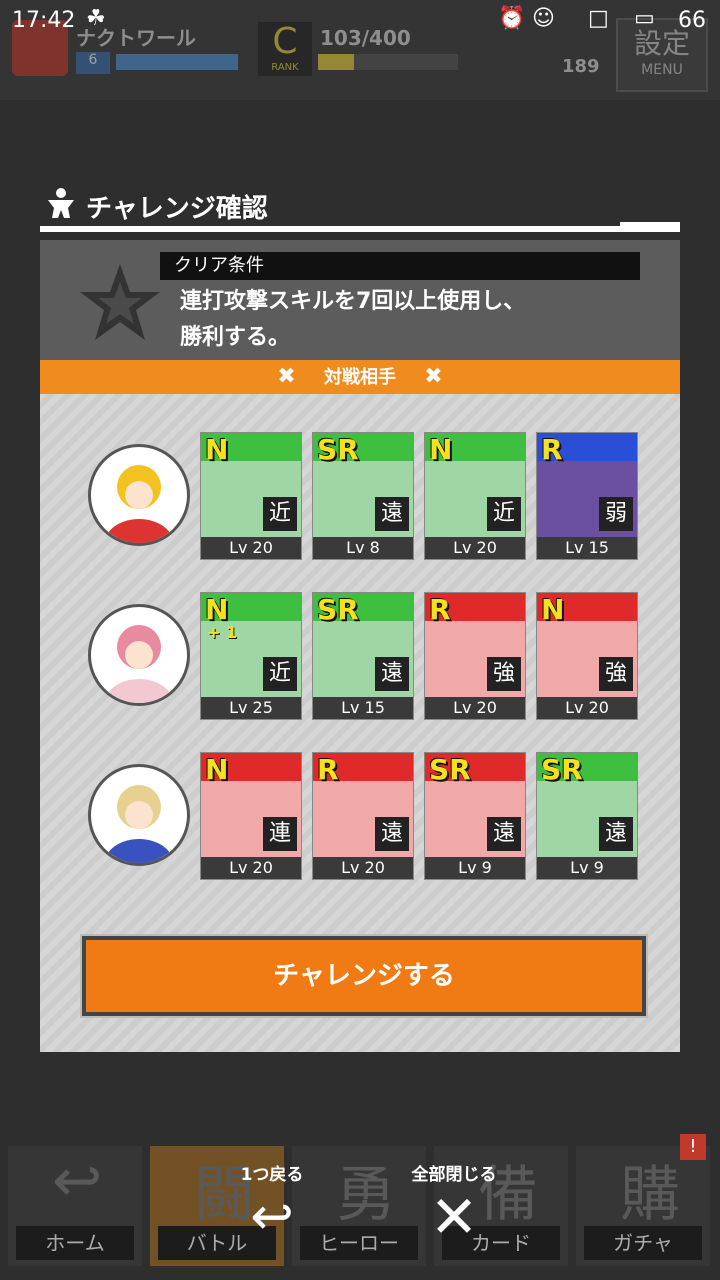  I want to click on card: N 連 Lv 20, so click(251, 816).